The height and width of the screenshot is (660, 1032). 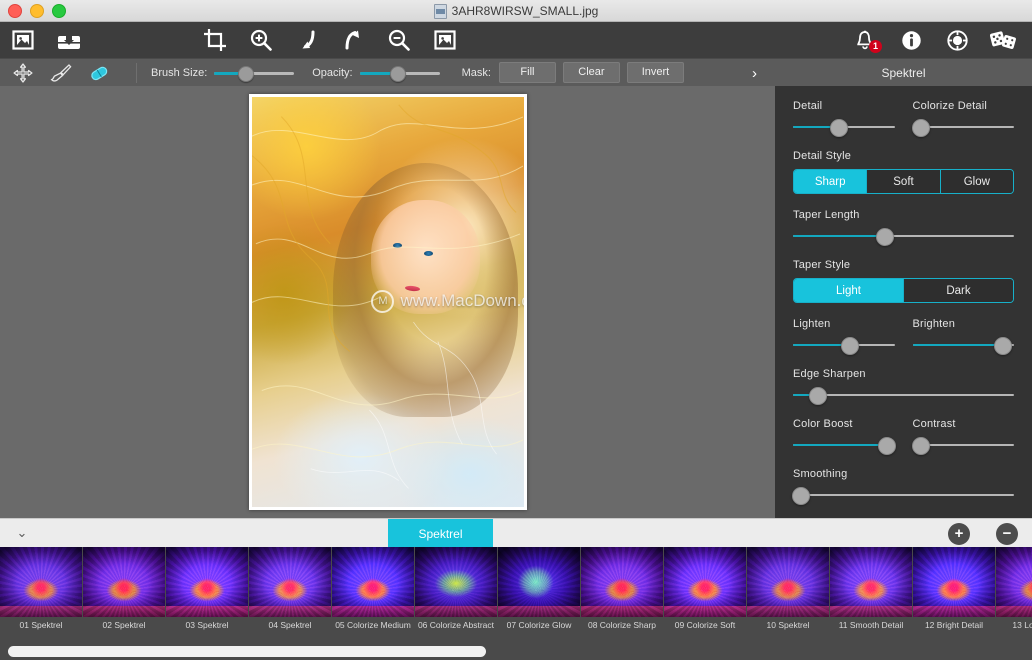 I want to click on detail-style-option-soft: Soft, so click(x=904, y=181).